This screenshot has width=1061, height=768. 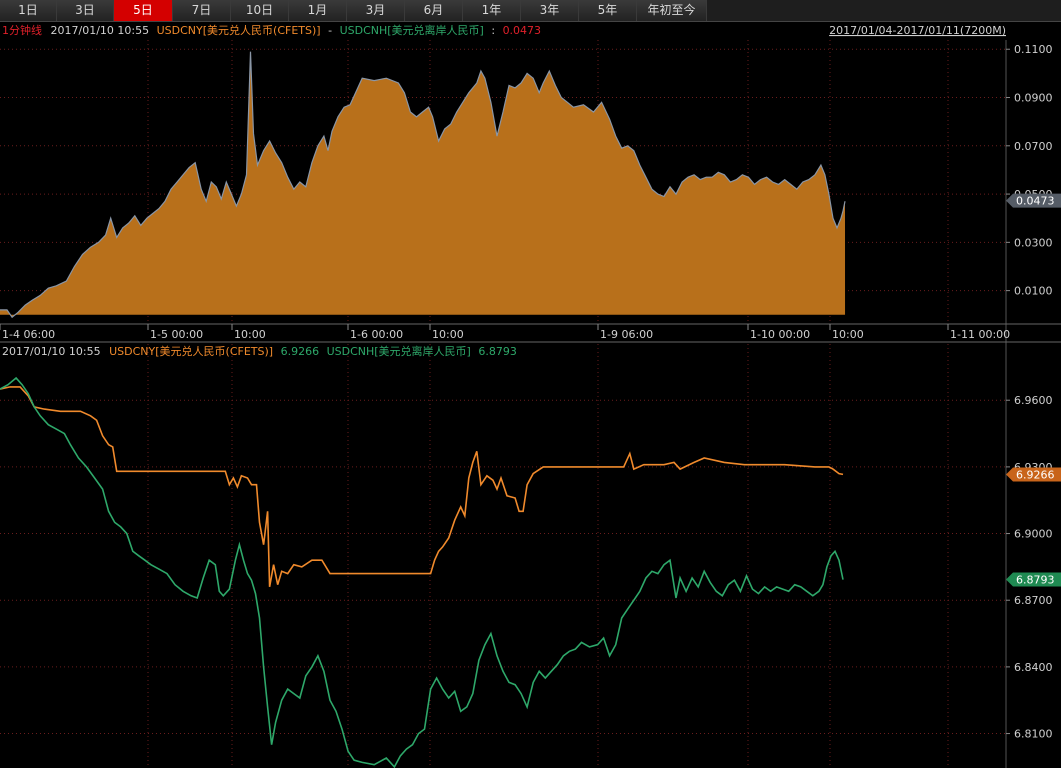 I want to click on tab-7: 6月, so click(x=434, y=10).